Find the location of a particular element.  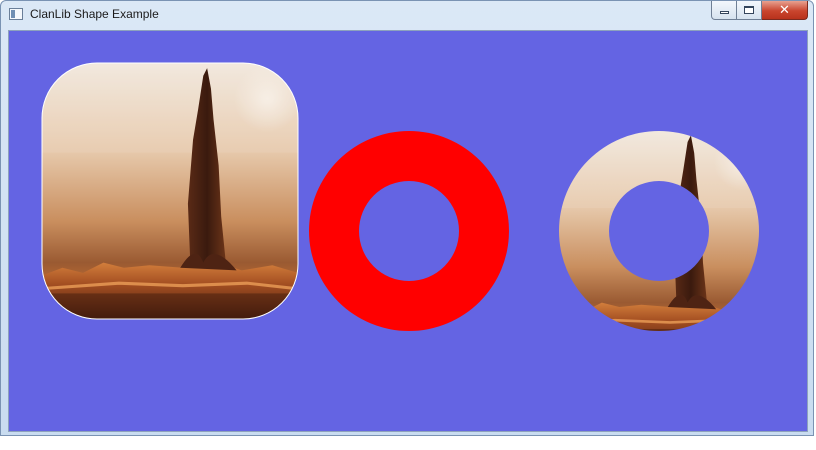

red-ring-shape is located at coordinates (409, 231).